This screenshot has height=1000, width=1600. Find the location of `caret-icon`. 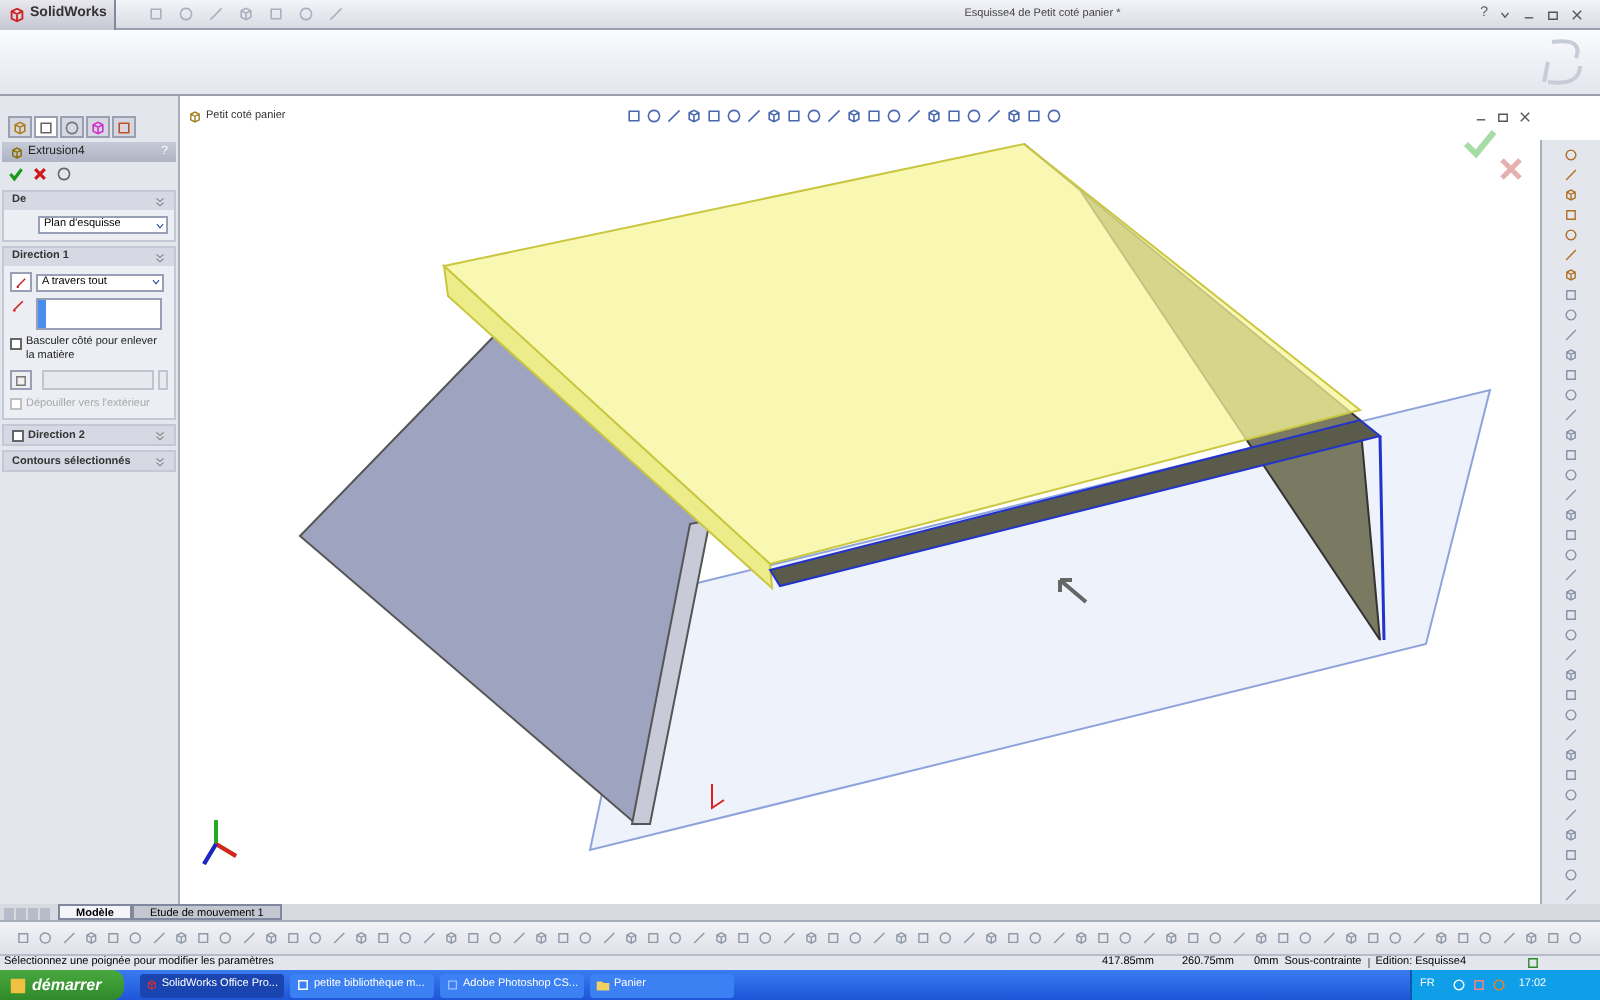

caret-icon is located at coordinates (1505, 14).